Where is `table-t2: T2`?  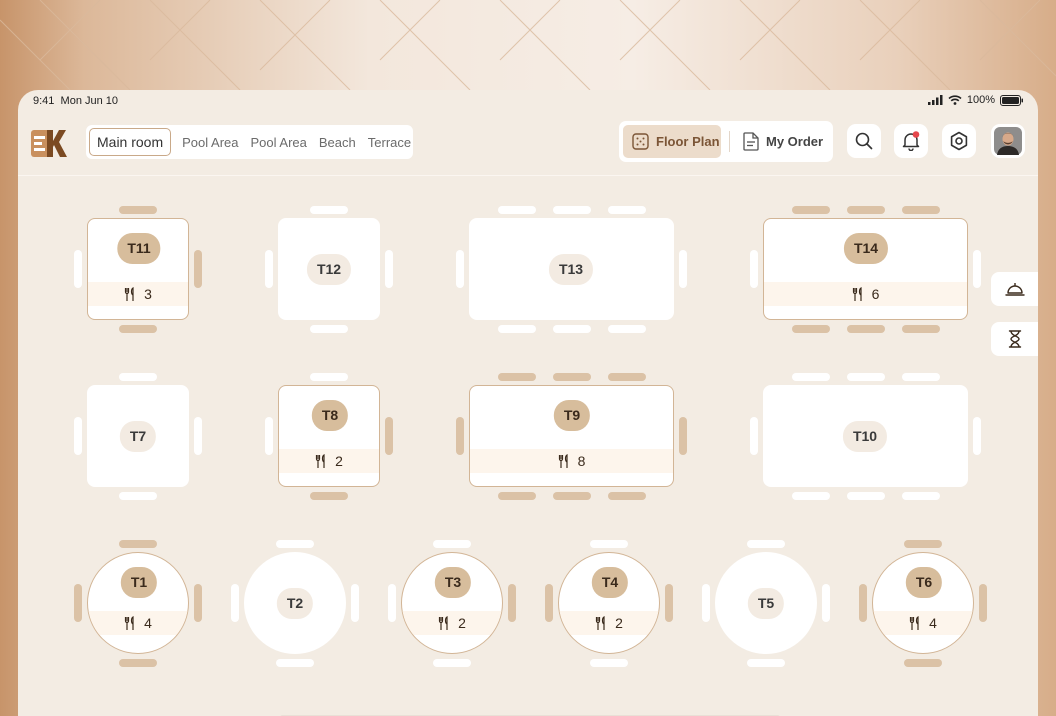 table-t2: T2 is located at coordinates (295, 603).